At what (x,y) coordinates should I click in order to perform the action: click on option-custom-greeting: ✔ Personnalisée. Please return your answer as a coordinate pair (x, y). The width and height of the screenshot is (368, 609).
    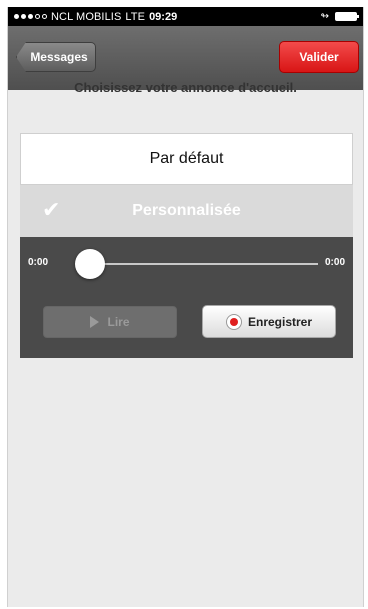
    Looking at the image, I should click on (186, 211).